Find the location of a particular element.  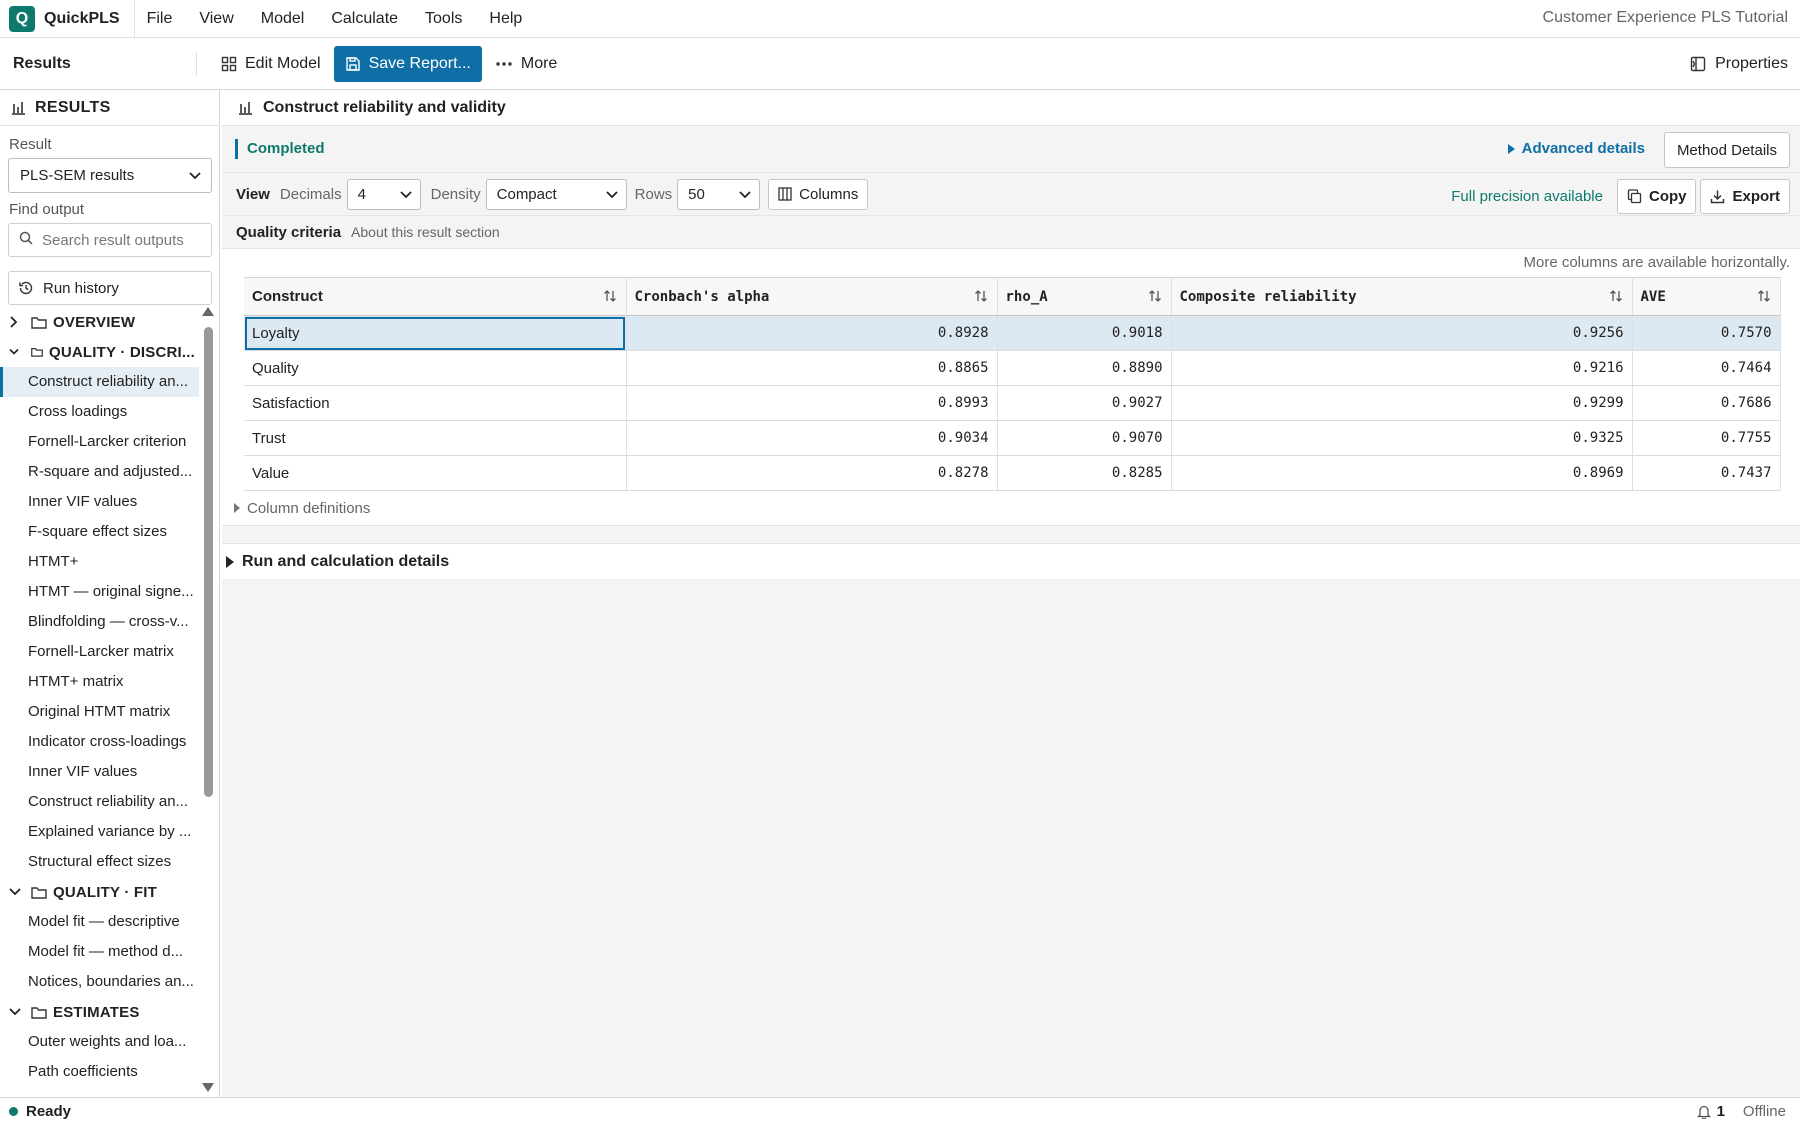

table-row: Trust 0.9034 0.9070 0.9325 0.7755 is located at coordinates (1012, 438).